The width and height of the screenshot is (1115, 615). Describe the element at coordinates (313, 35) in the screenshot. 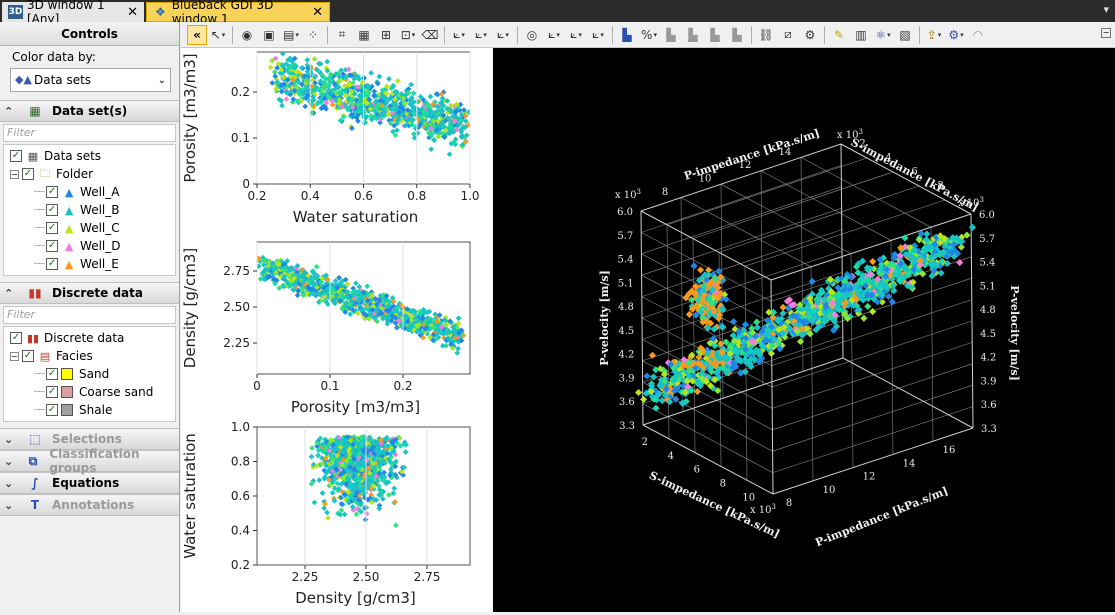

I see `scatter-icon: ⁘` at that location.